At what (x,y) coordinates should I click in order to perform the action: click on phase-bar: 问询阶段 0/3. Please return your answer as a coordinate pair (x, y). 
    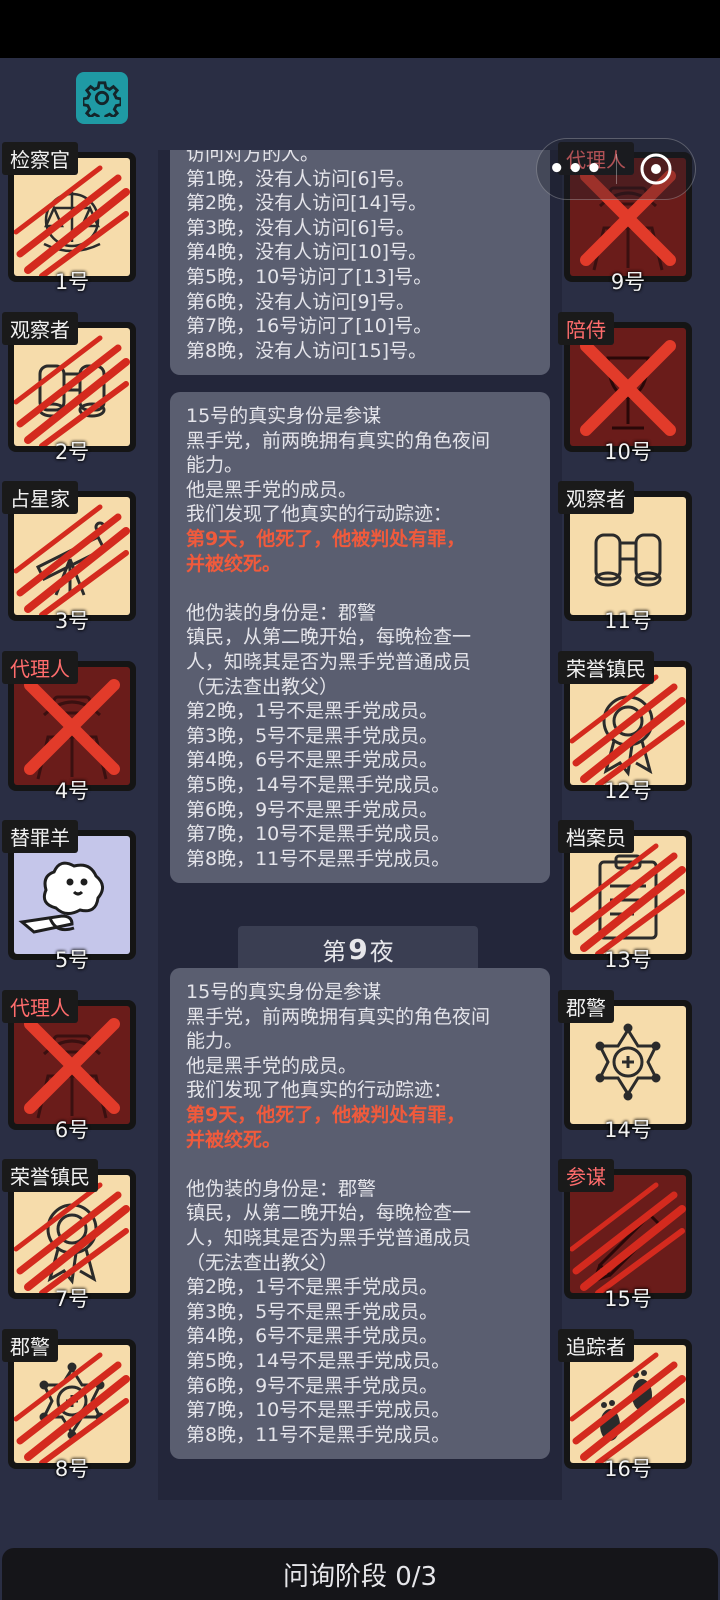
    Looking at the image, I should click on (360, 1574).